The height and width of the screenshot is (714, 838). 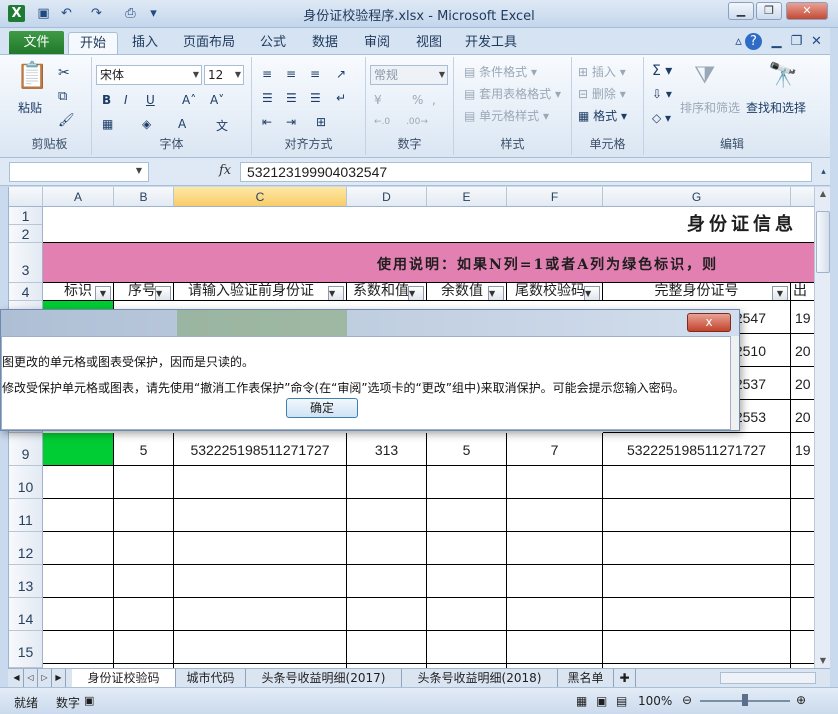 What do you see at coordinates (26, 263) in the screenshot?
I see `row-header-3: 3` at bounding box center [26, 263].